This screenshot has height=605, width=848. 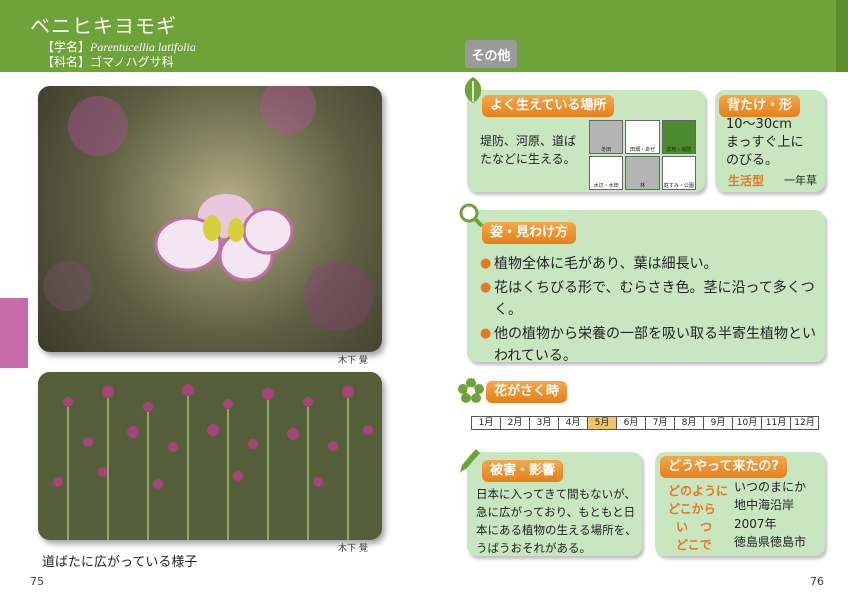 I want to click on origin-a-where: 徳島県徳島市, so click(x=770, y=542).